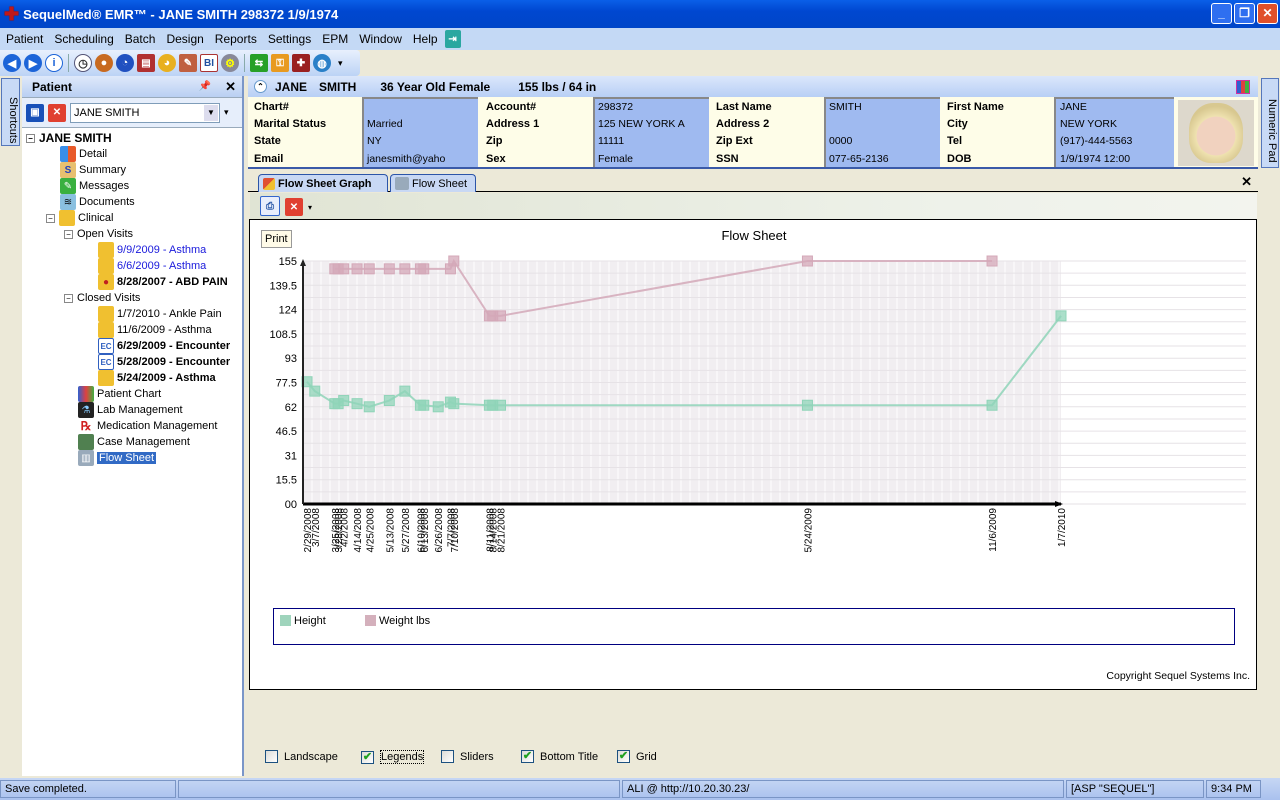  I want to click on option-bottom-title: ✔ Bottom Title, so click(559, 756).